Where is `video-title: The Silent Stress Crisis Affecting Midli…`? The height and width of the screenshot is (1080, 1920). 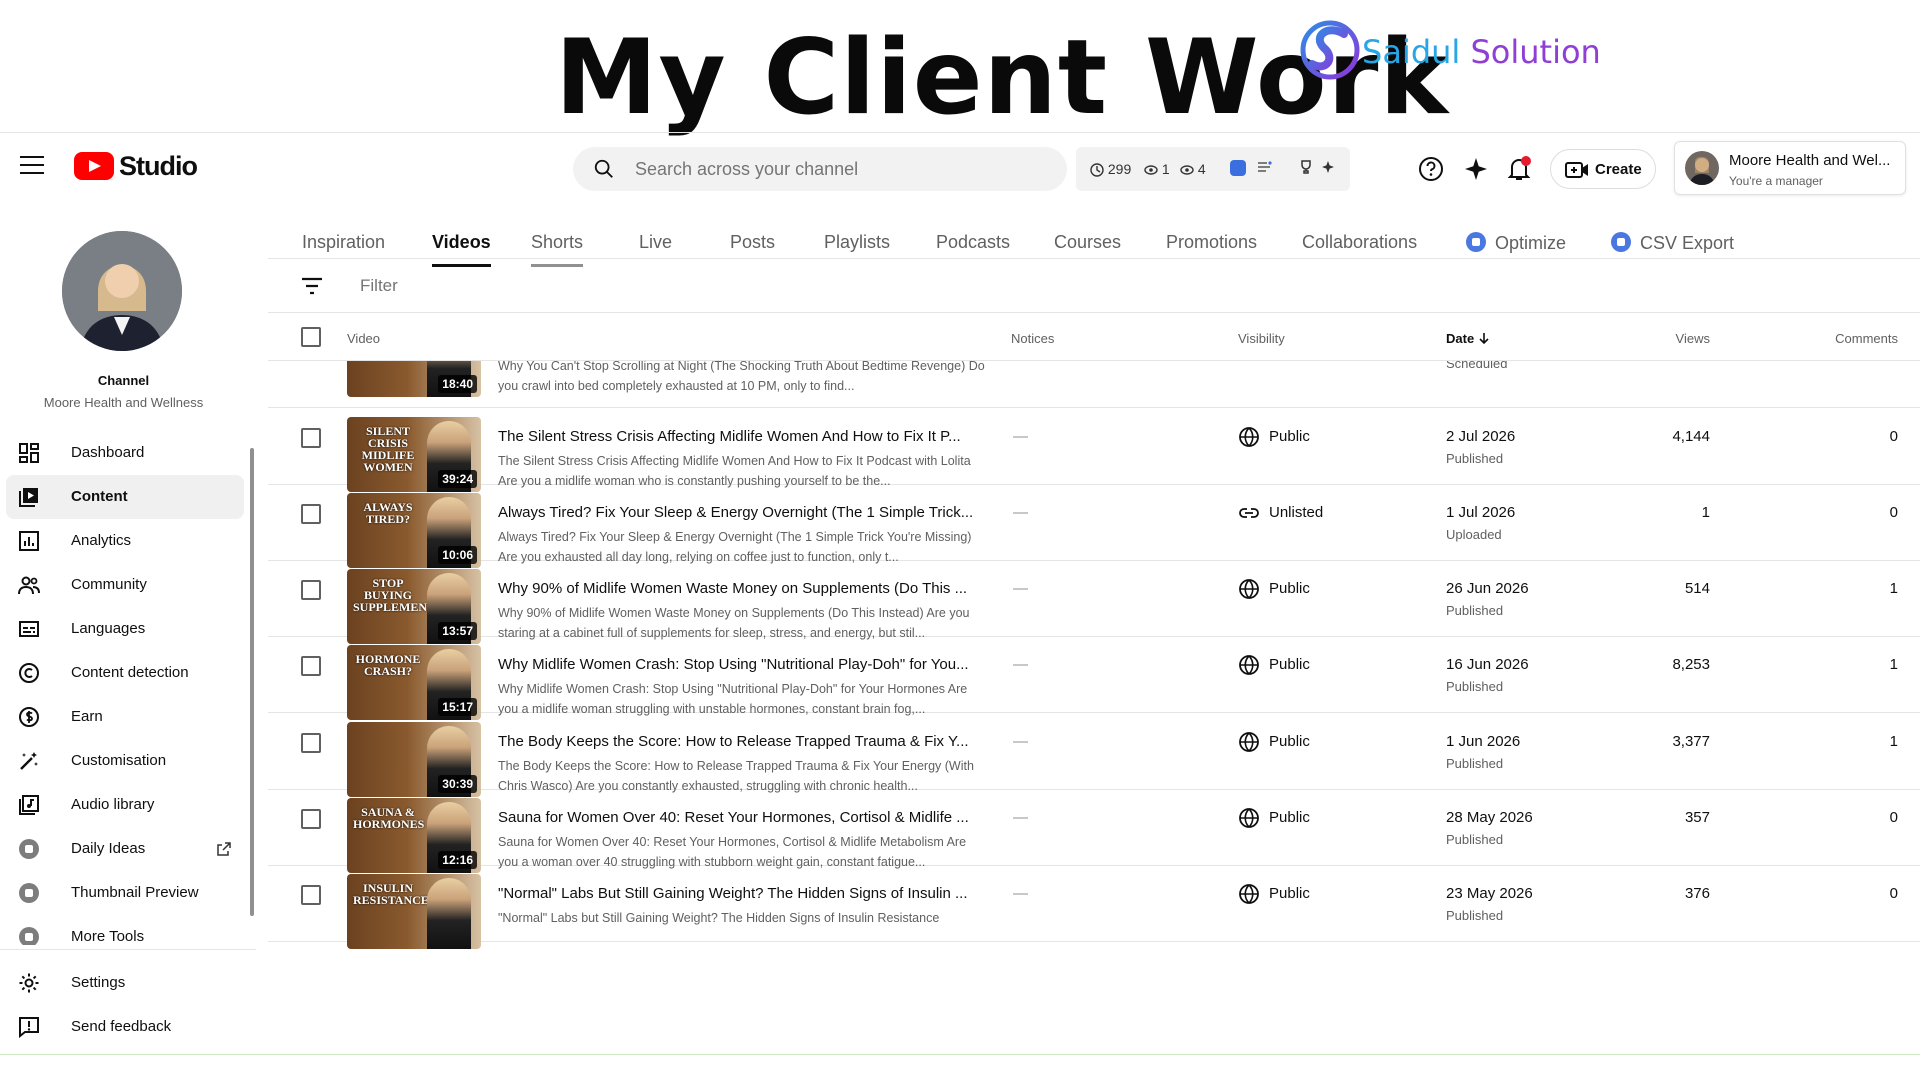 video-title: The Silent Stress Crisis Affecting Midli… is located at coordinates (742, 436).